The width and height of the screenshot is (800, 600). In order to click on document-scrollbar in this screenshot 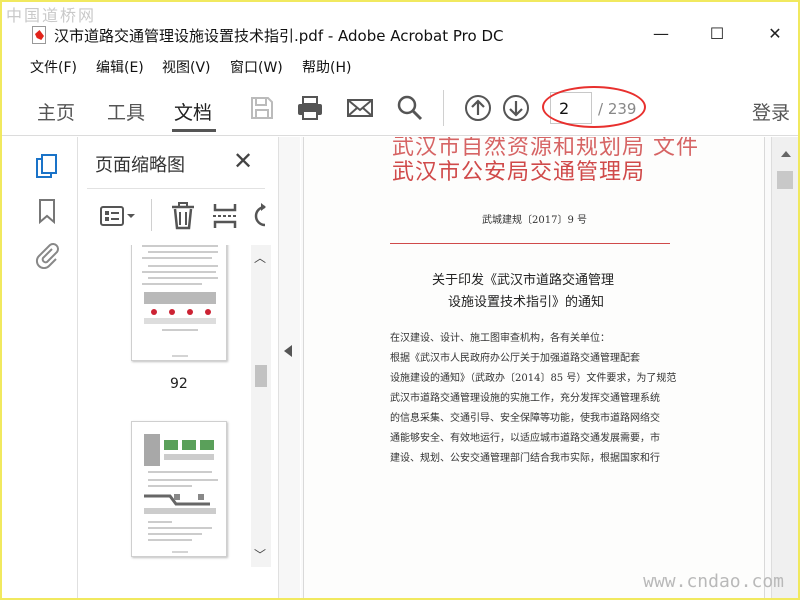, I will do `click(784, 367)`.